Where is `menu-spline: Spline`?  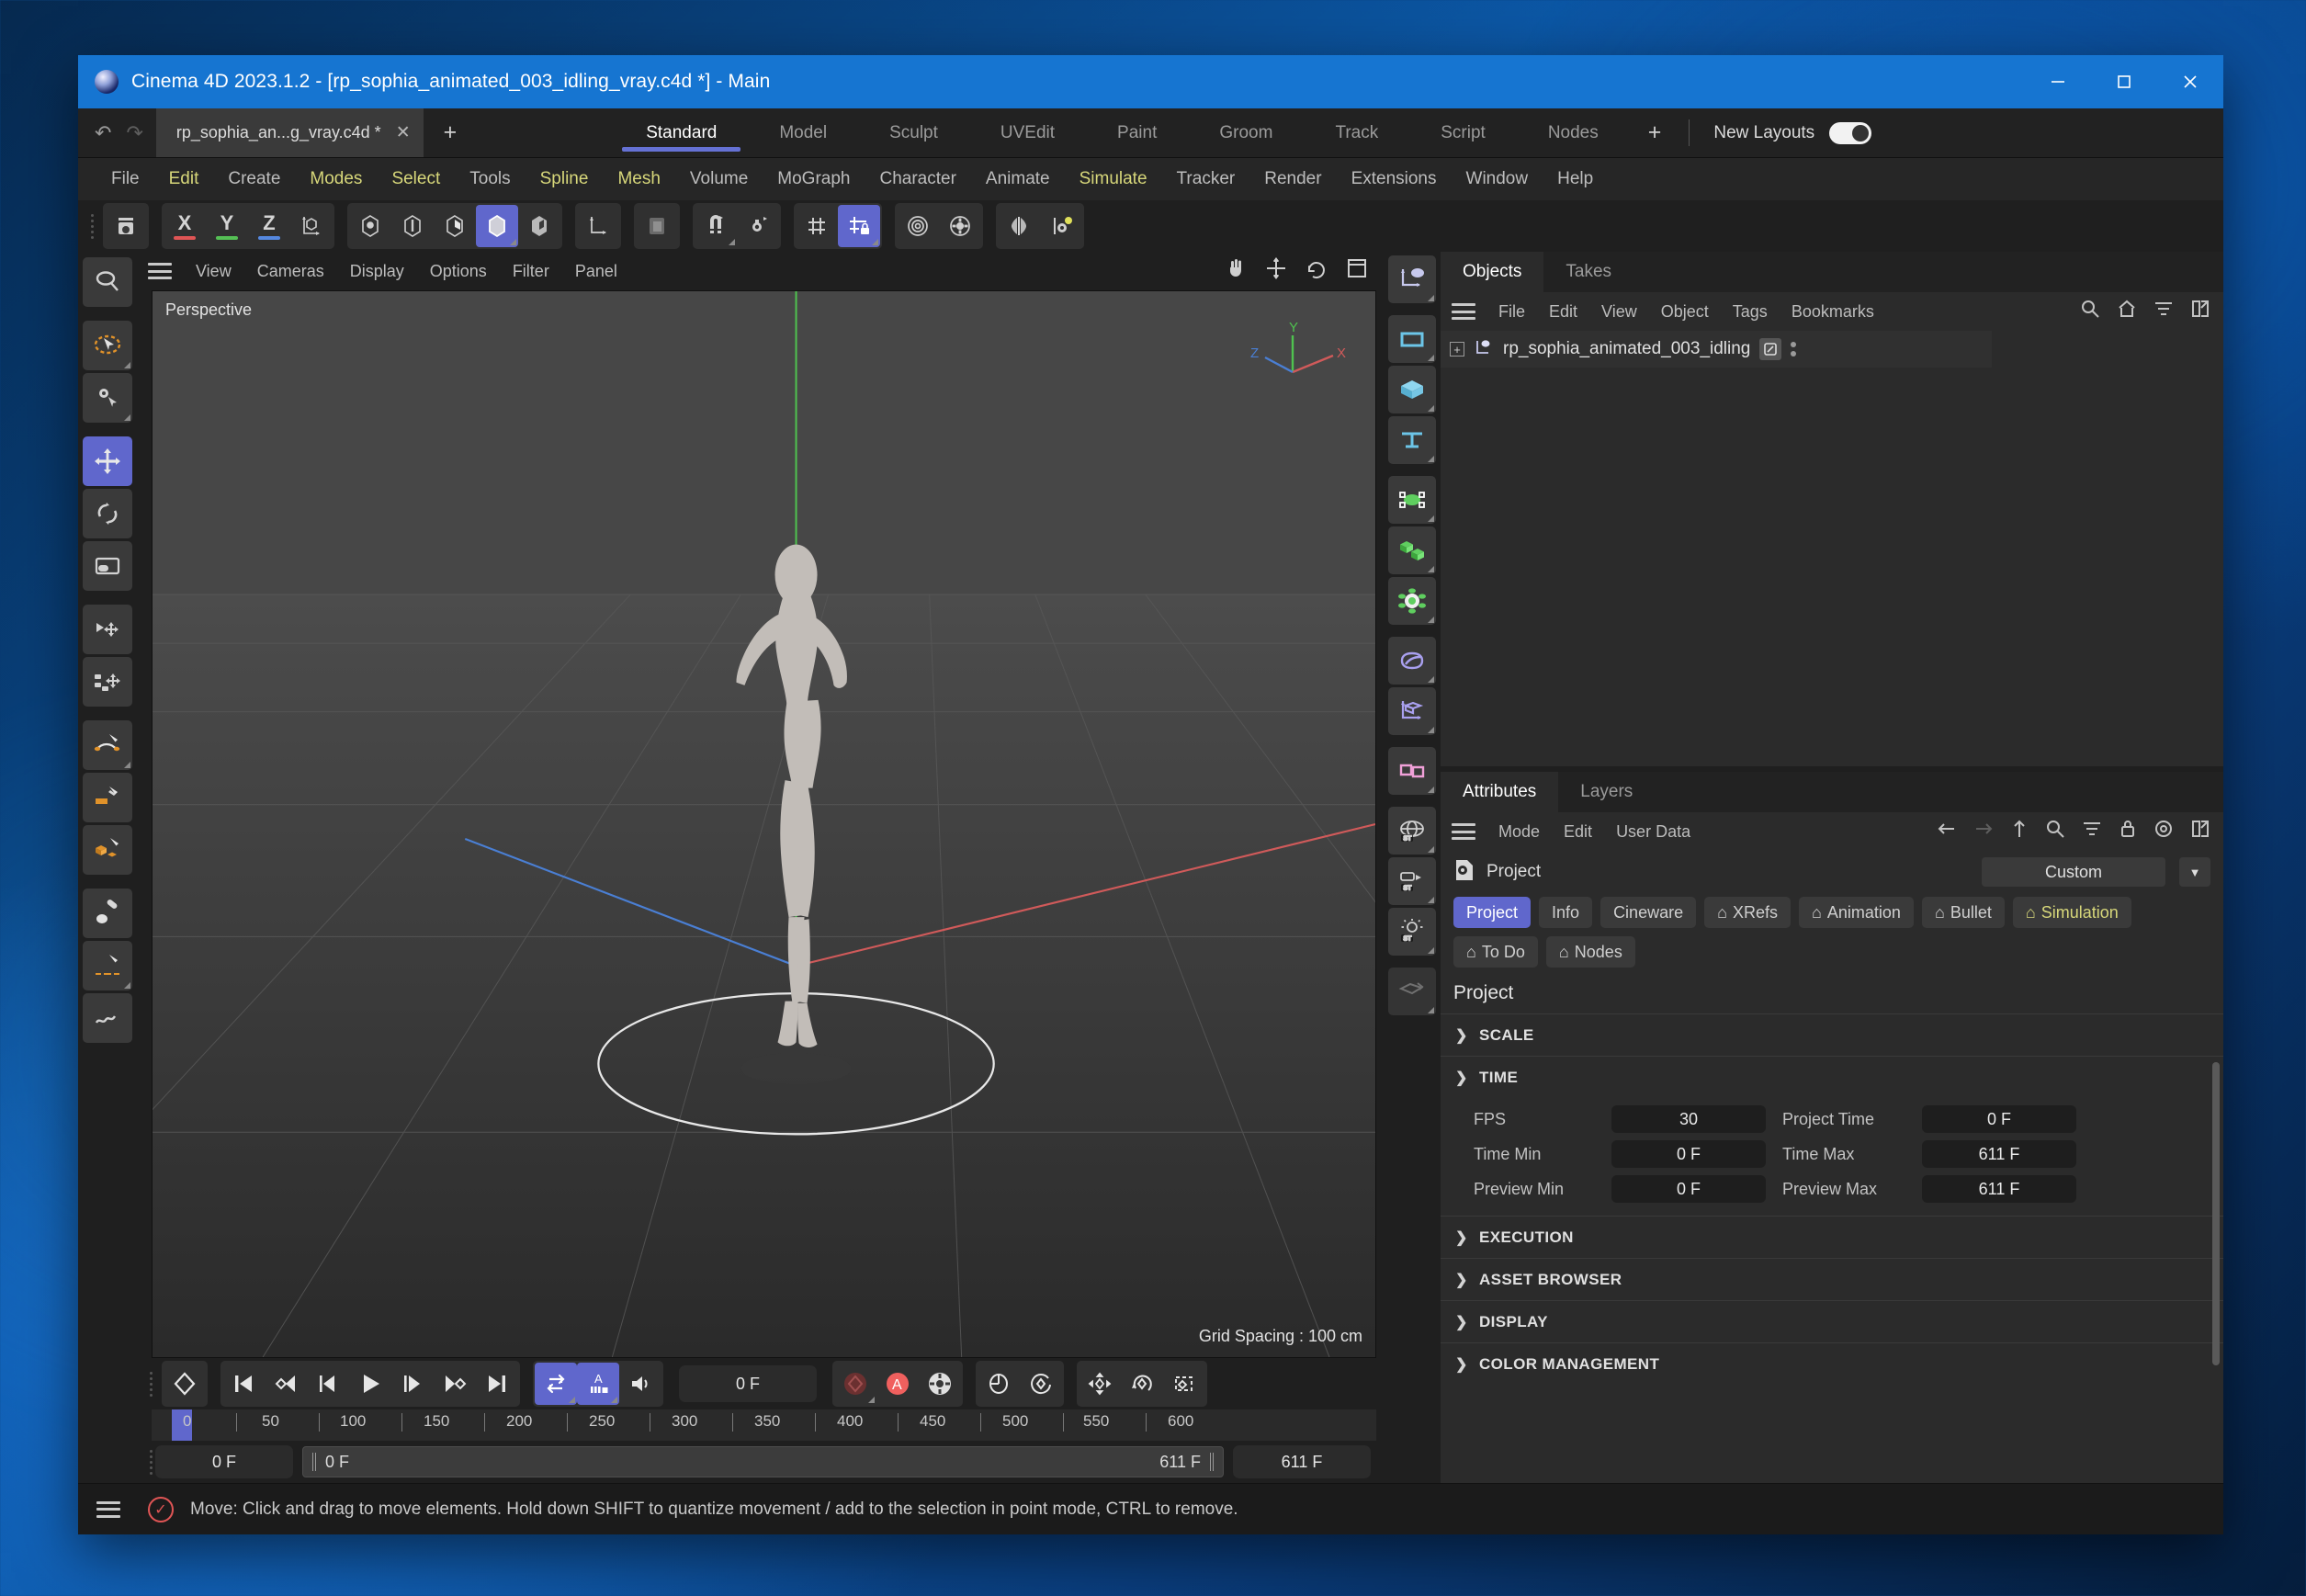
menu-spline: Spline is located at coordinates (565, 179).